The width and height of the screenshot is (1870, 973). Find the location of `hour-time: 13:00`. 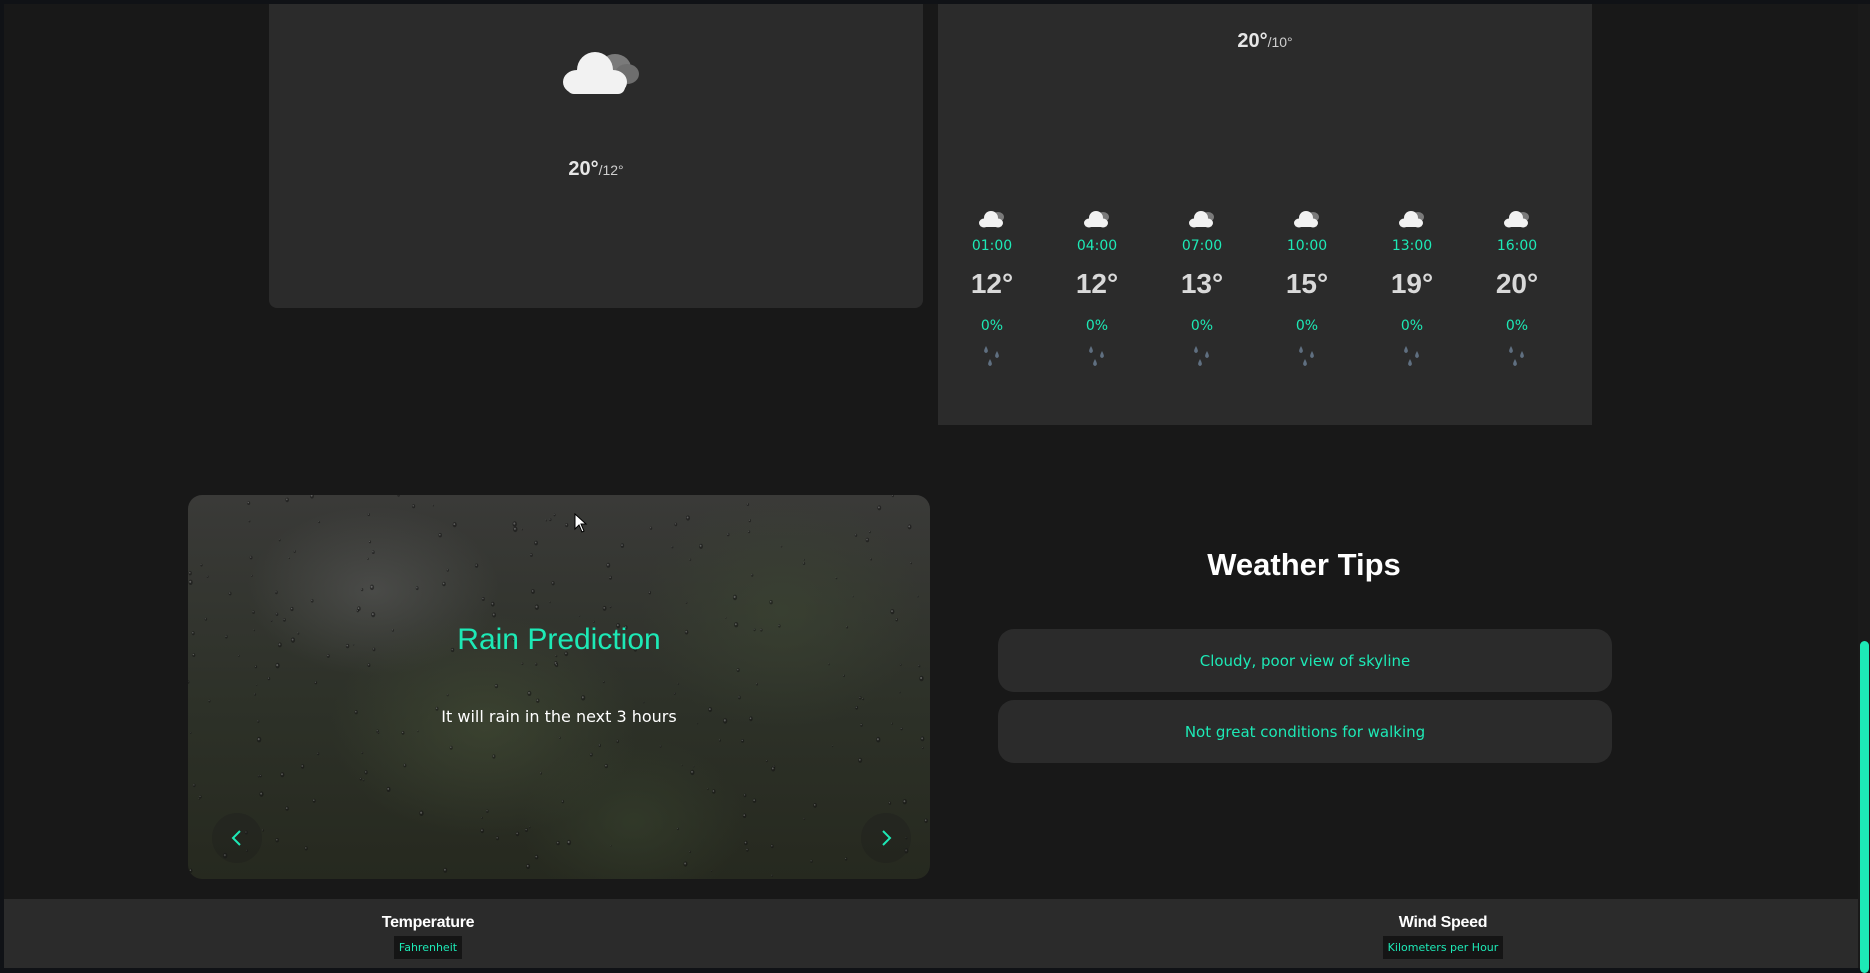

hour-time: 13:00 is located at coordinates (1412, 246).